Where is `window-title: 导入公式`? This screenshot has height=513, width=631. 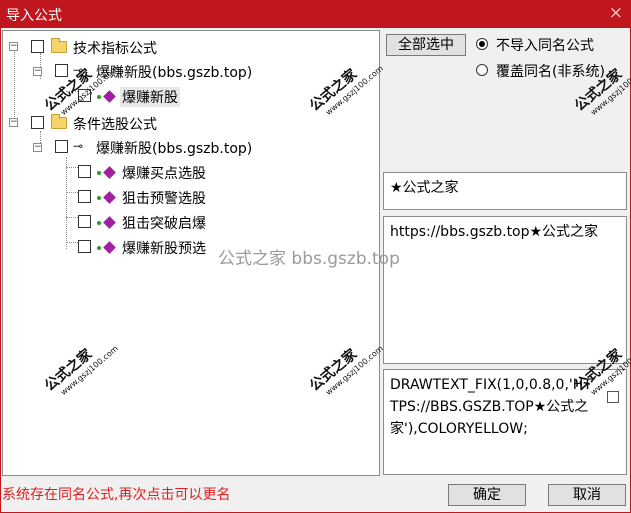 window-title: 导入公式 is located at coordinates (34, 16).